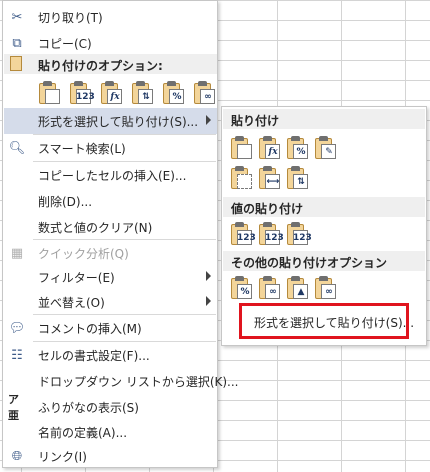 The width and height of the screenshot is (430, 472). What do you see at coordinates (324, 207) in the screenshot?
I see `values-section-header: 値の貼り付け` at bounding box center [324, 207].